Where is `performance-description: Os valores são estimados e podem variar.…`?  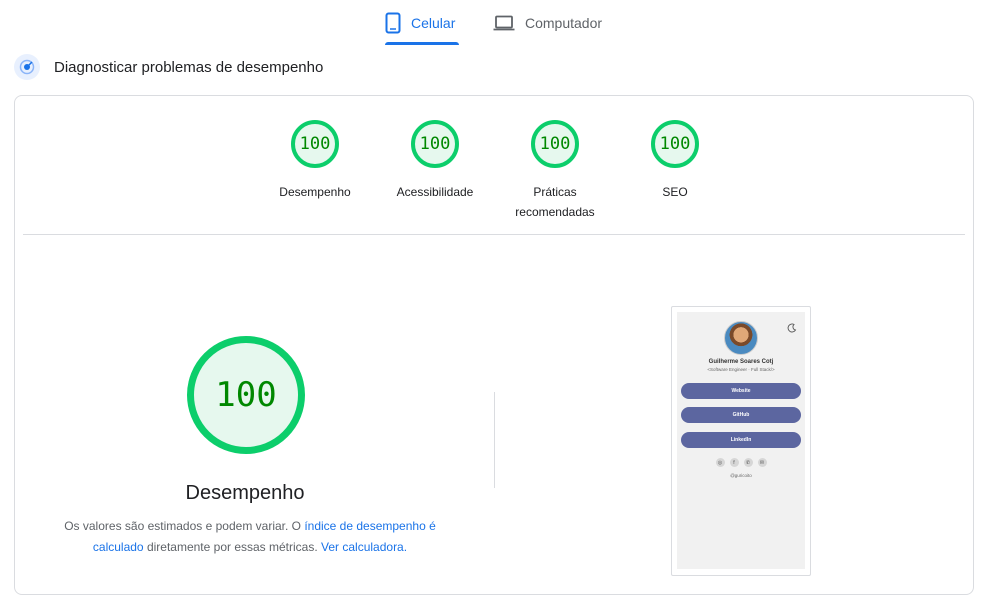
performance-description: Os valores são estimados e podem variar.… is located at coordinates (250, 537).